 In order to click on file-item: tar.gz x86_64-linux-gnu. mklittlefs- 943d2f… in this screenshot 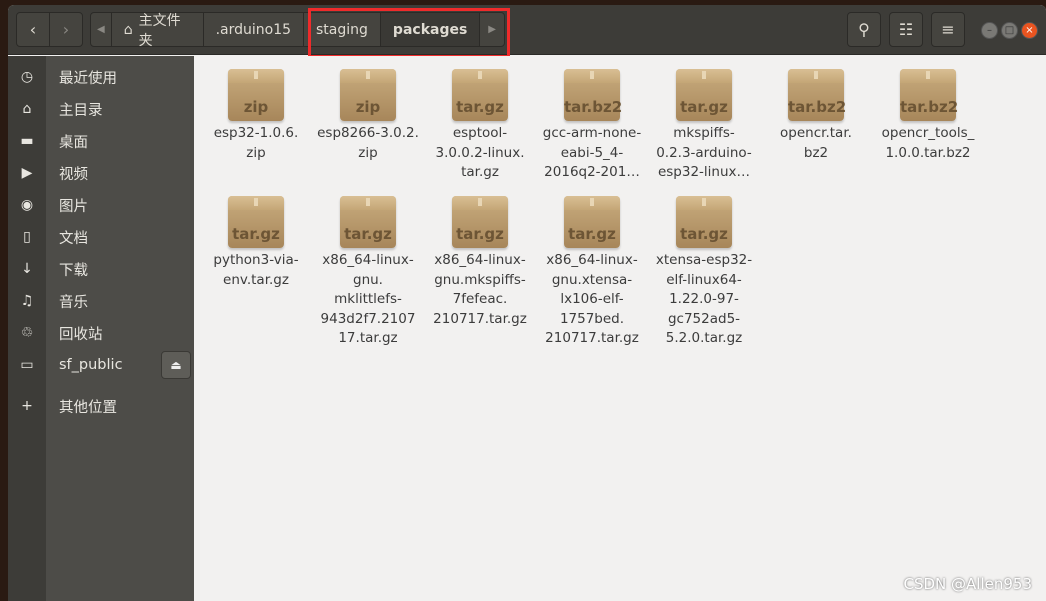, I will do `click(368, 266)`.